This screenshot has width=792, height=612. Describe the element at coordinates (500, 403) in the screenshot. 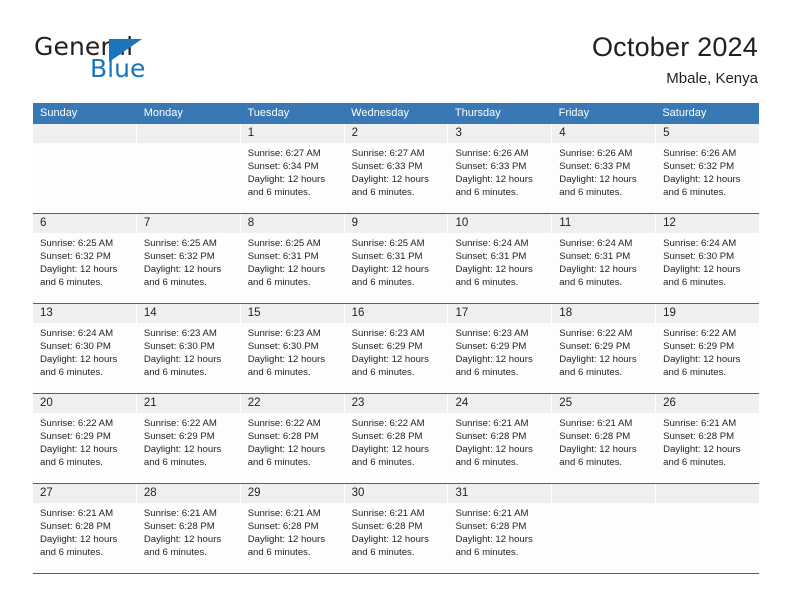

I see `day-number: 24` at that location.